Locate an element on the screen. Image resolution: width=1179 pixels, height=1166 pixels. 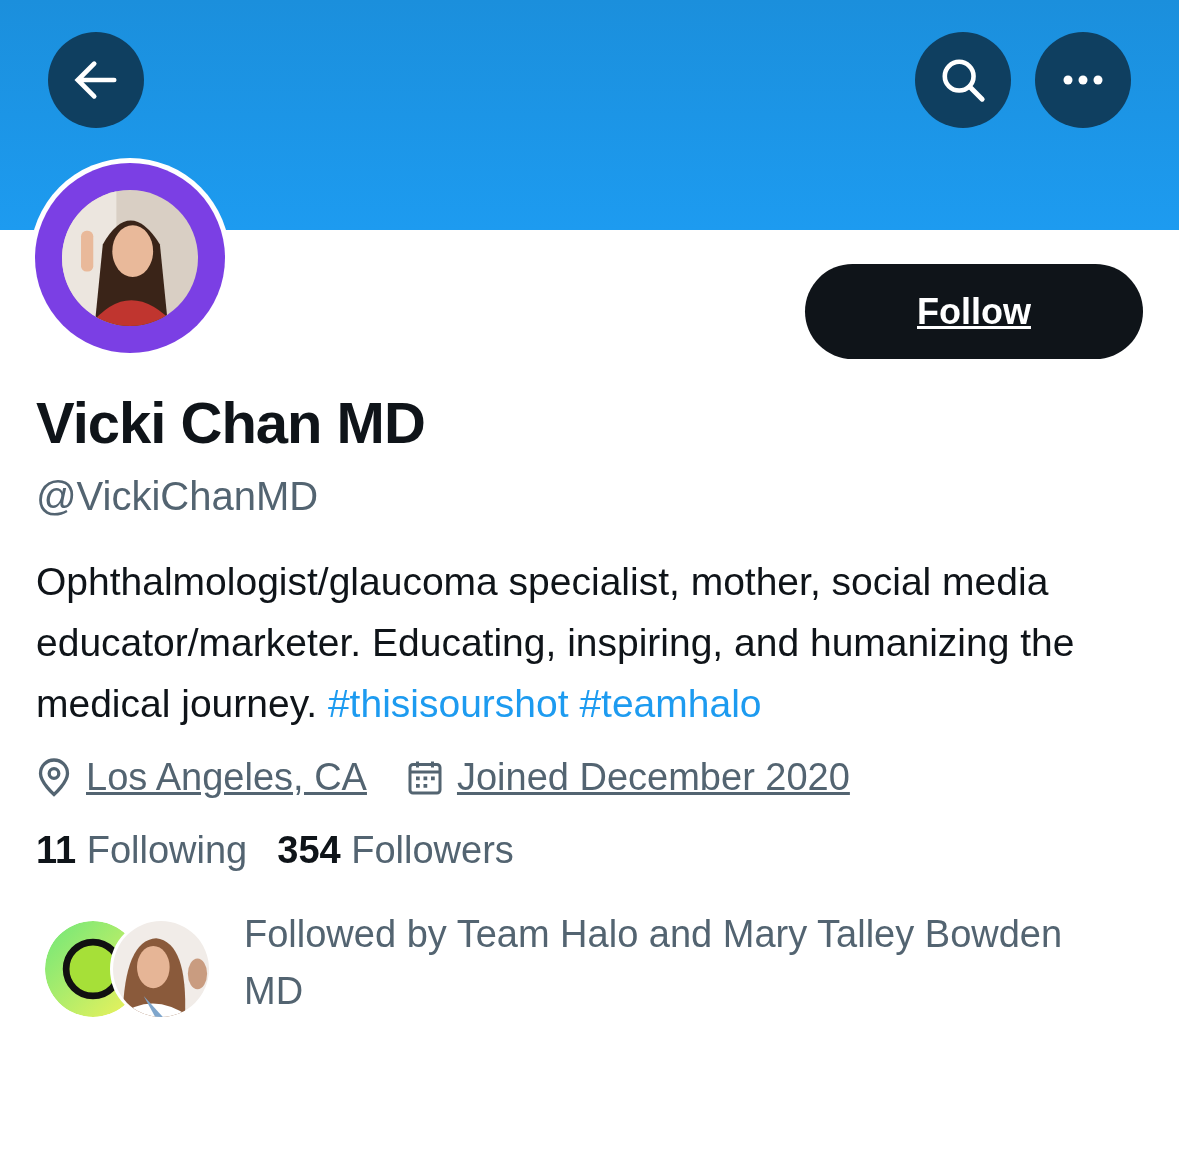
followed-by-text: Followed by Team Halo and Mary Talley Bowden MD is located at coordinates (684, 963).